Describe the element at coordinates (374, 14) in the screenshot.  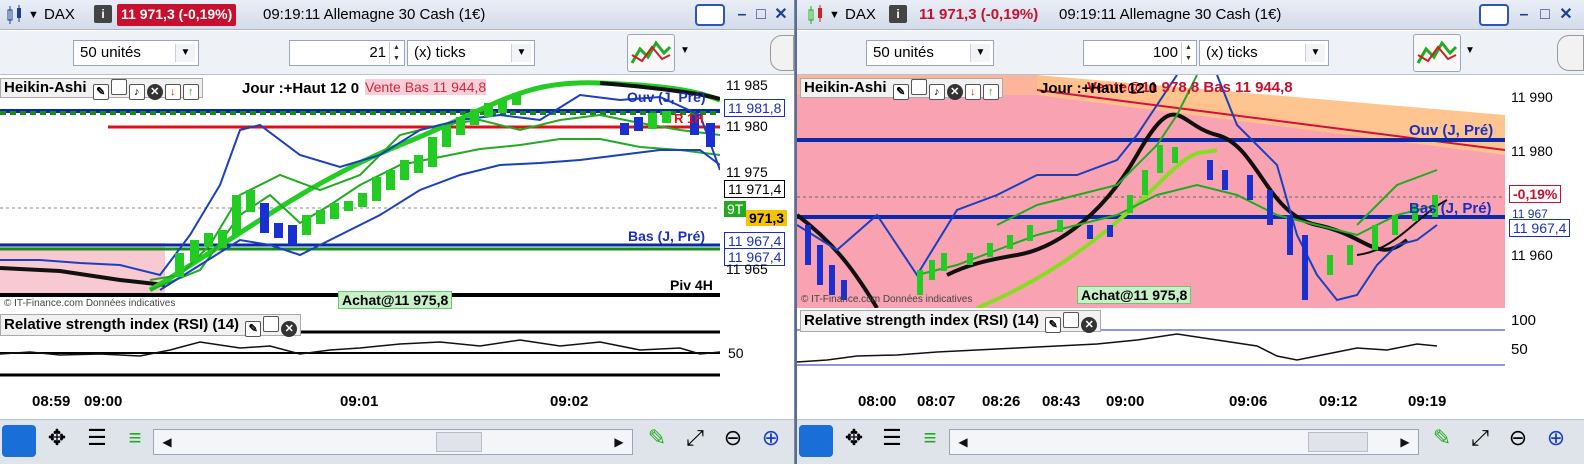
I see `window-title: 09:19:11 Allemagne 30 Cash (1€)` at that location.